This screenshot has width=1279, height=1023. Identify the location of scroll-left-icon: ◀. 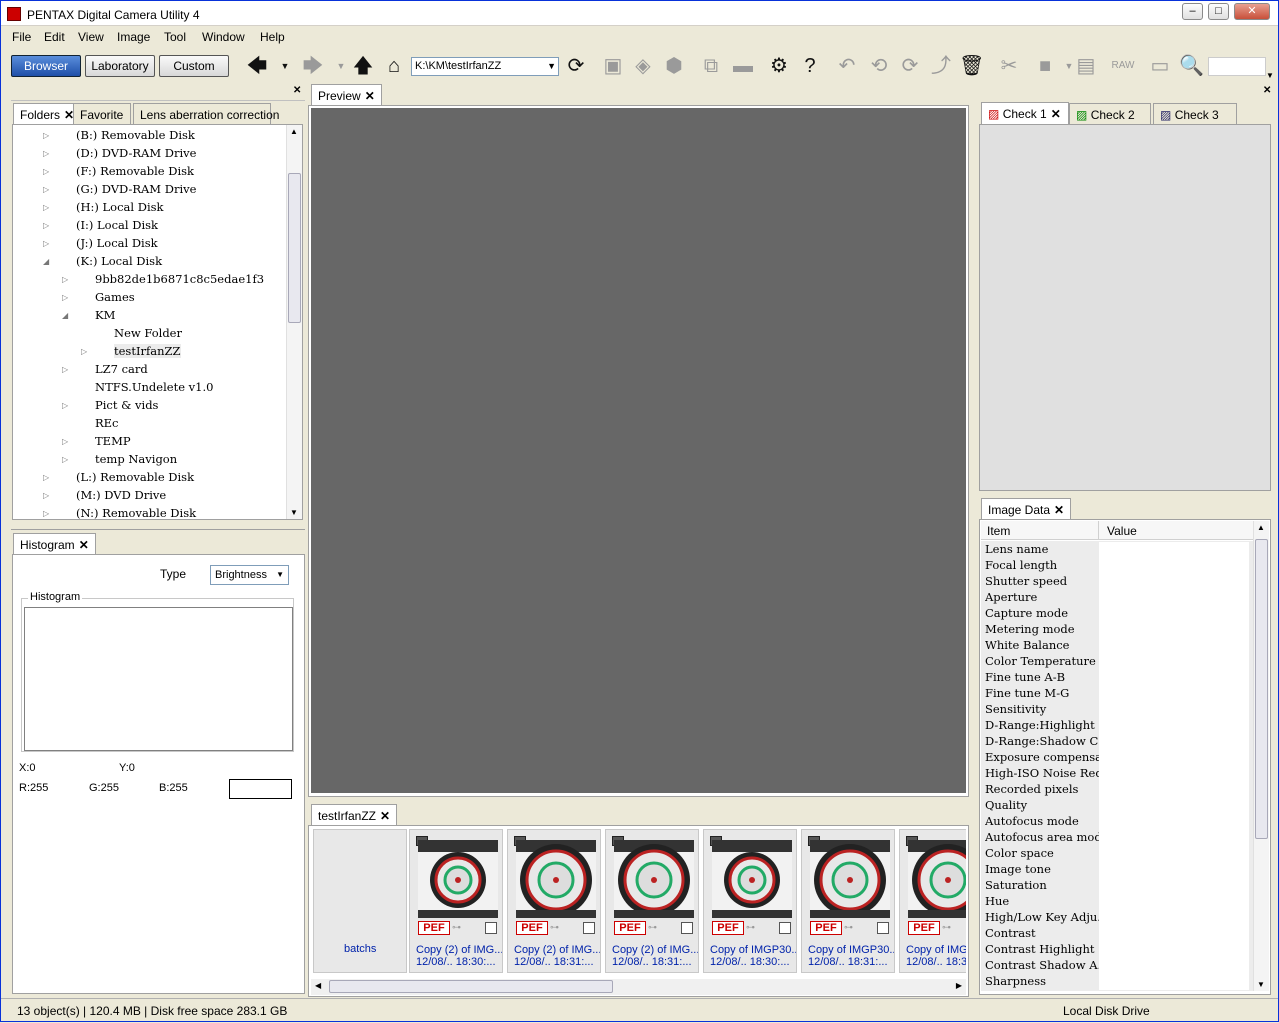
(318, 985).